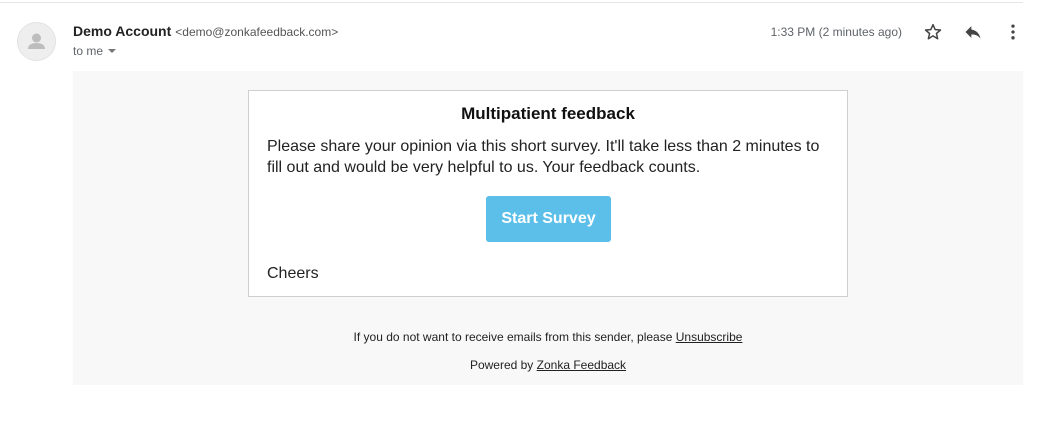 The height and width of the screenshot is (428, 1040). I want to click on person-icon, so click(36, 41).